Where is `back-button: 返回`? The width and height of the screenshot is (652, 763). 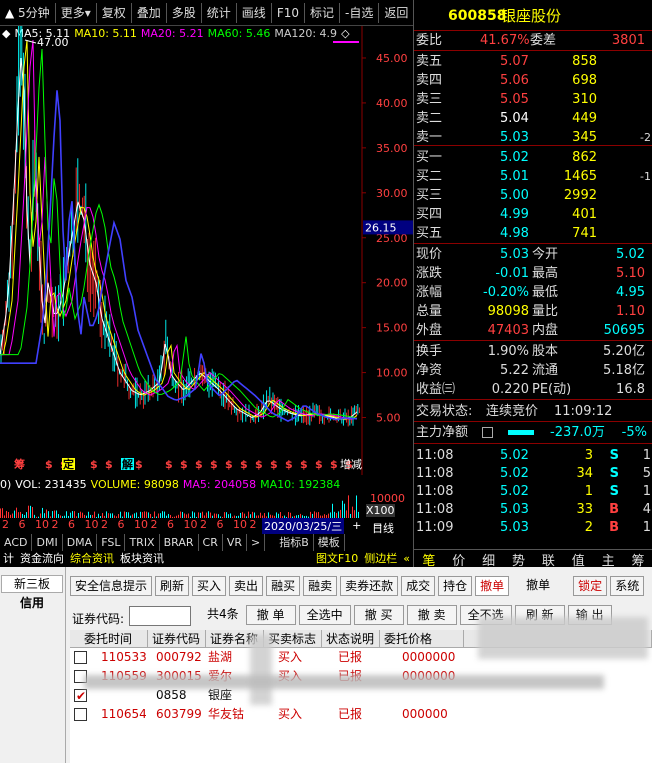 back-button: 返回 is located at coordinates (397, 12).